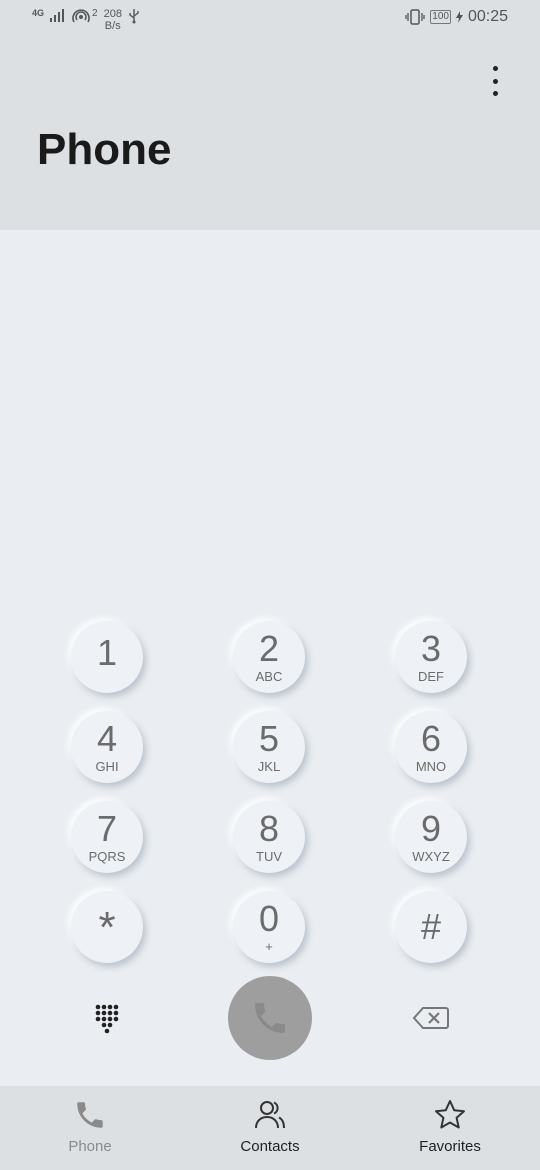 Image resolution: width=540 pixels, height=1170 pixels. Describe the element at coordinates (108, 1019) in the screenshot. I see `dialpad-toggle-icon` at that location.